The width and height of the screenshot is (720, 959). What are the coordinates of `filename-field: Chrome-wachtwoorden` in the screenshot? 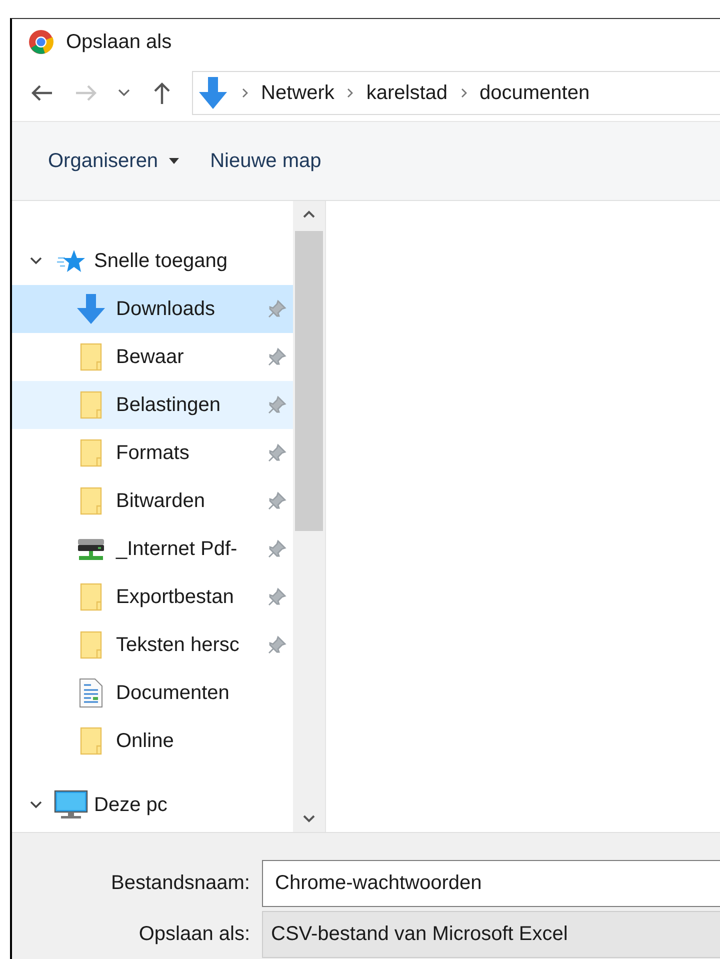 It's located at (491, 883).